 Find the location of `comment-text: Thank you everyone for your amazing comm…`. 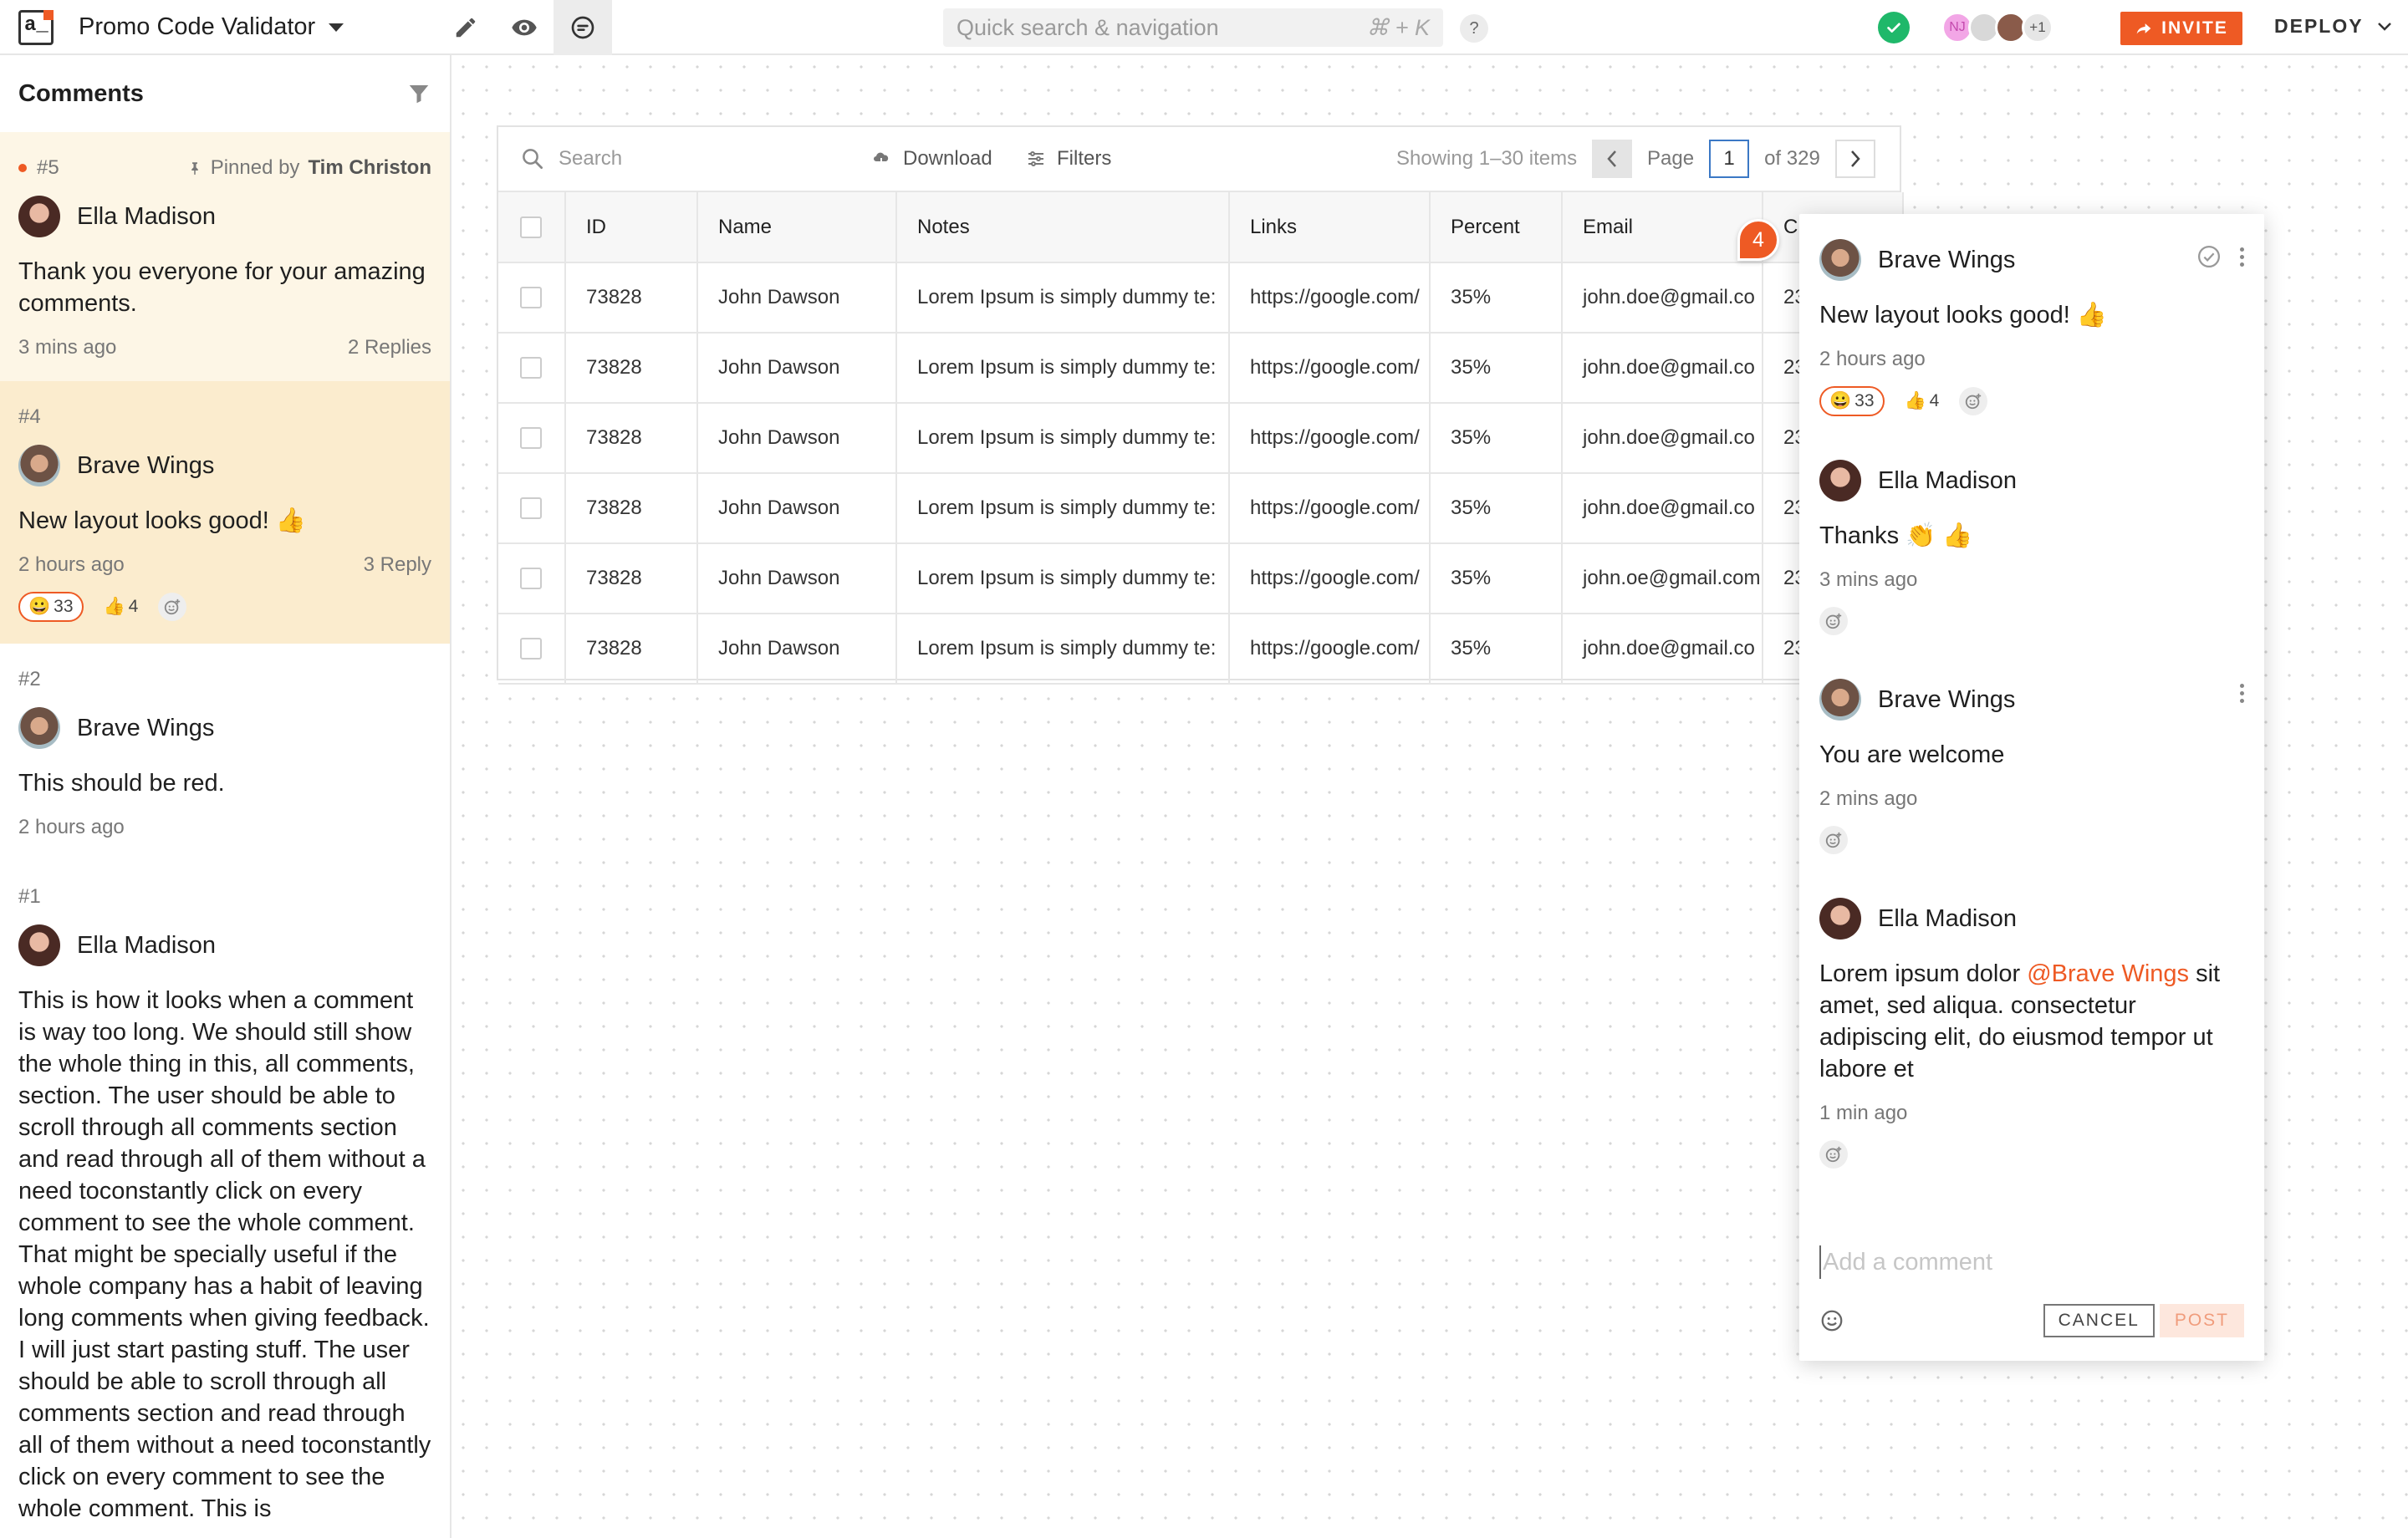

comment-text: Thank you everyone for your amazing comm… is located at coordinates (222, 287).